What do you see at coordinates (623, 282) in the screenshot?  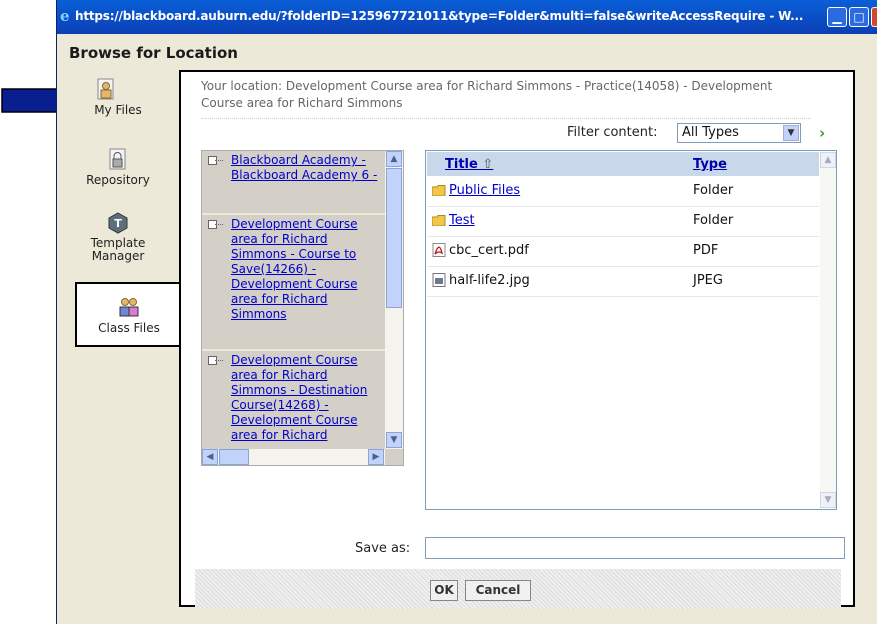 I see `file-row: half-life2.jpg JPEG` at bounding box center [623, 282].